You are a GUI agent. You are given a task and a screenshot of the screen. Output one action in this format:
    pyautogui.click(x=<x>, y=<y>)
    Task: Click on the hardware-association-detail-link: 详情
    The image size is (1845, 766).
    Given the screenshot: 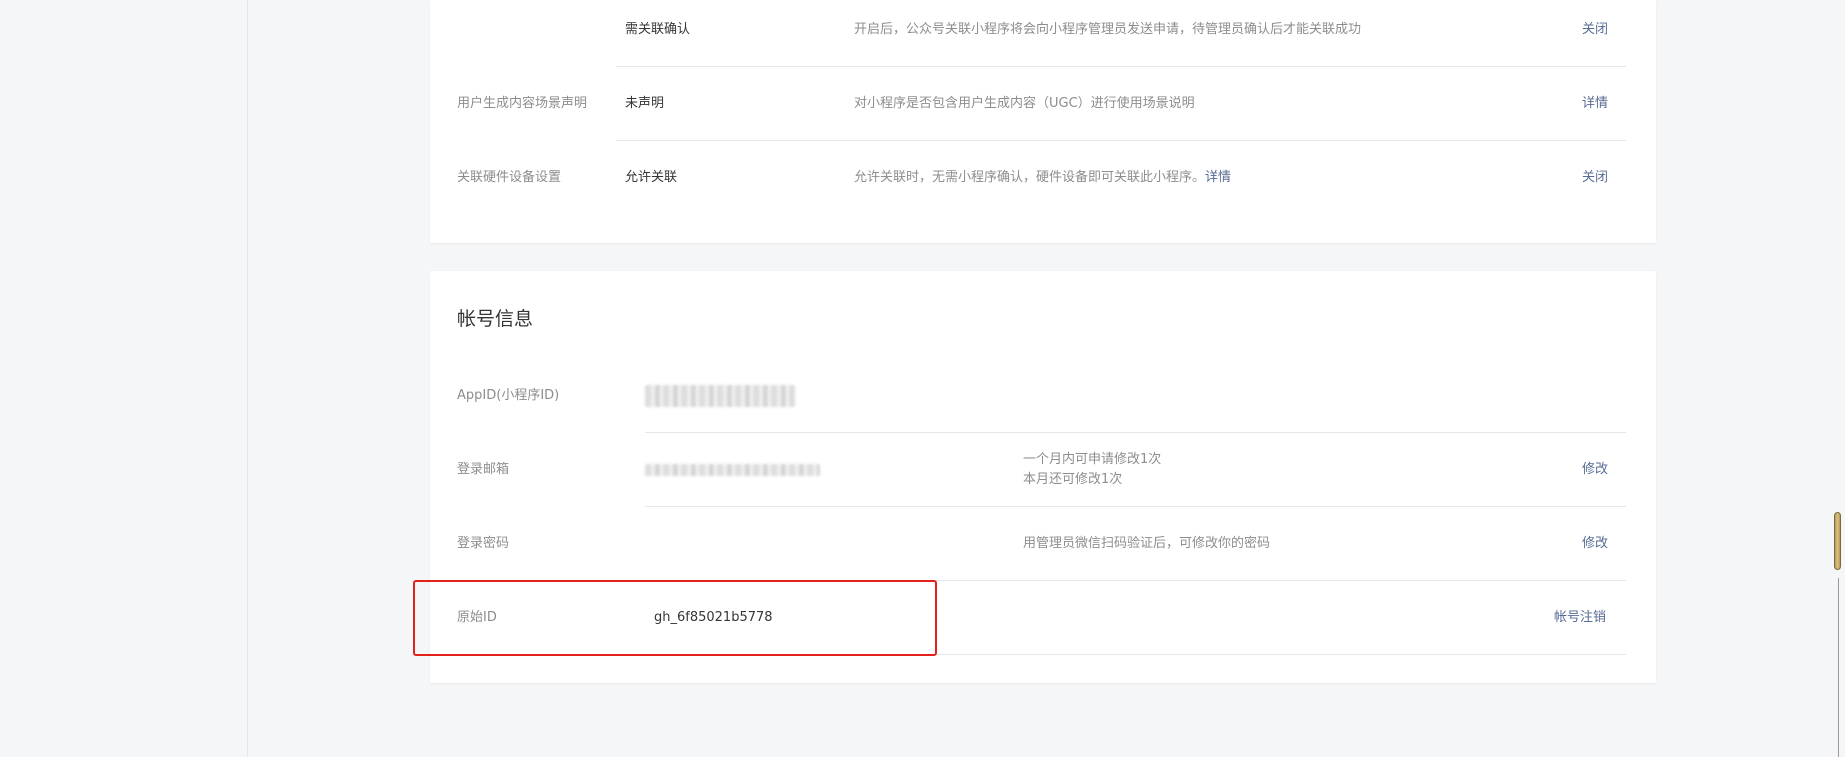 What is the action you would take?
    pyautogui.click(x=1218, y=177)
    